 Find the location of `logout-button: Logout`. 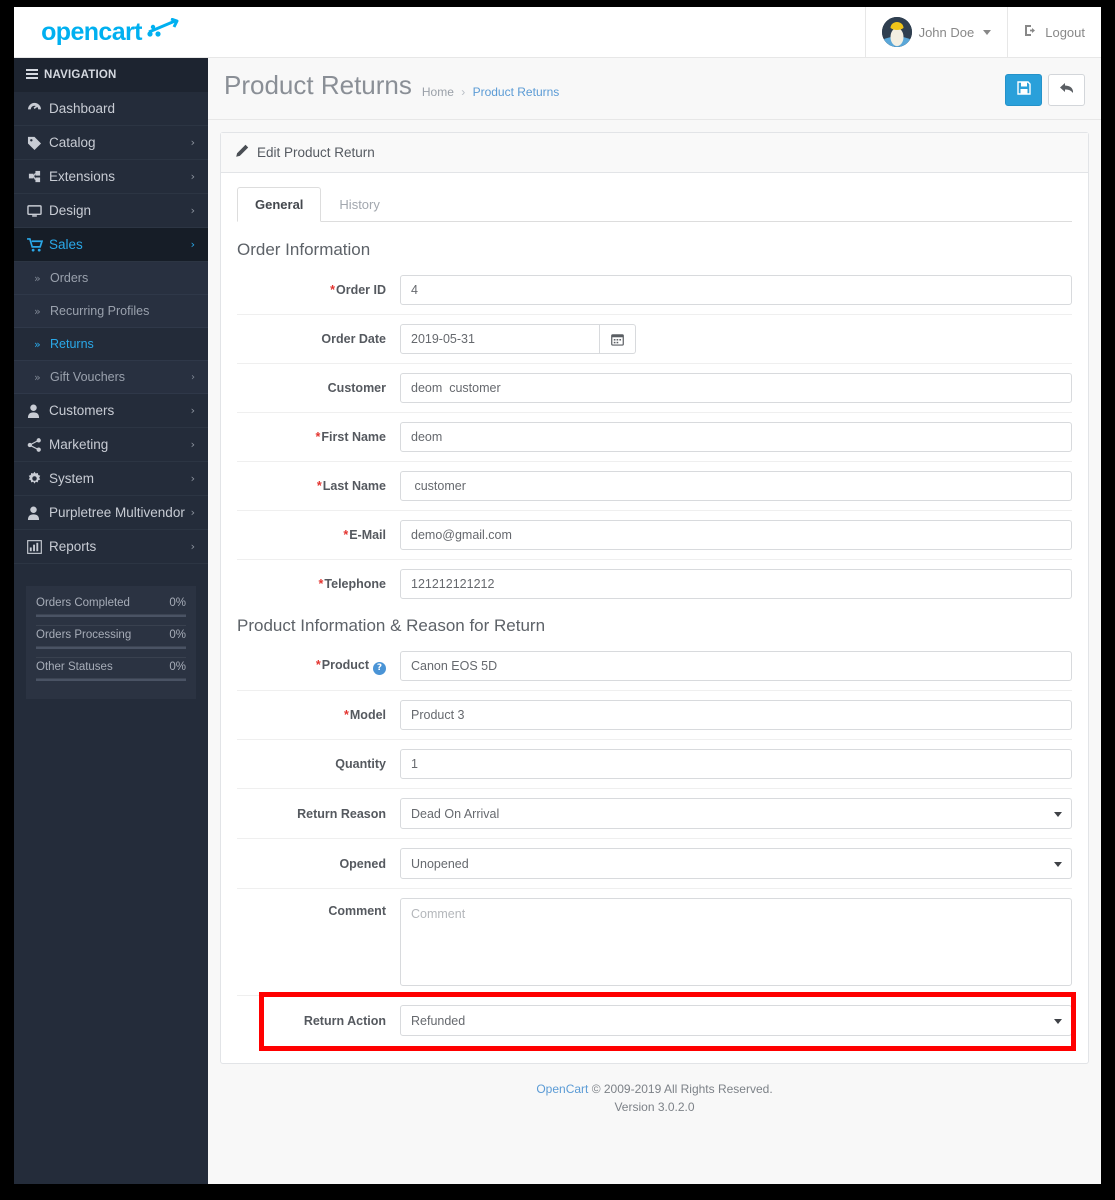

logout-button: Logout is located at coordinates (1054, 32).